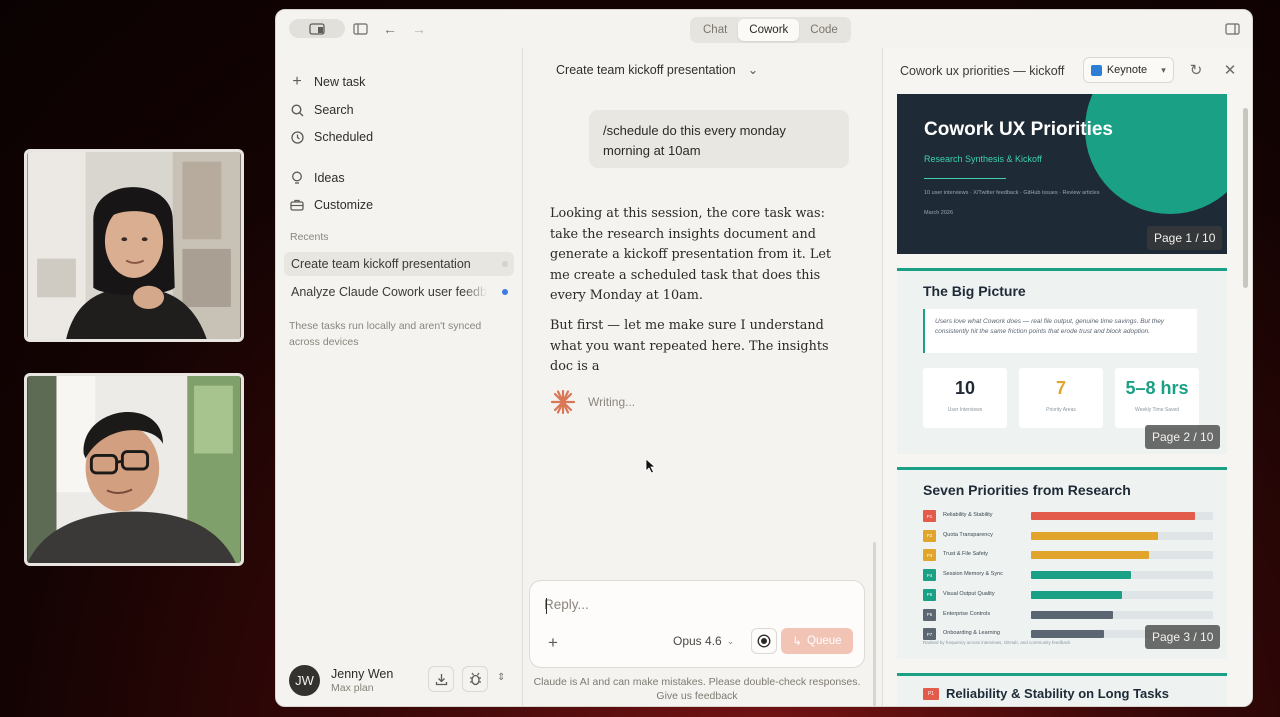 The height and width of the screenshot is (717, 1280). I want to click on chat-scrollbar, so click(874, 624).